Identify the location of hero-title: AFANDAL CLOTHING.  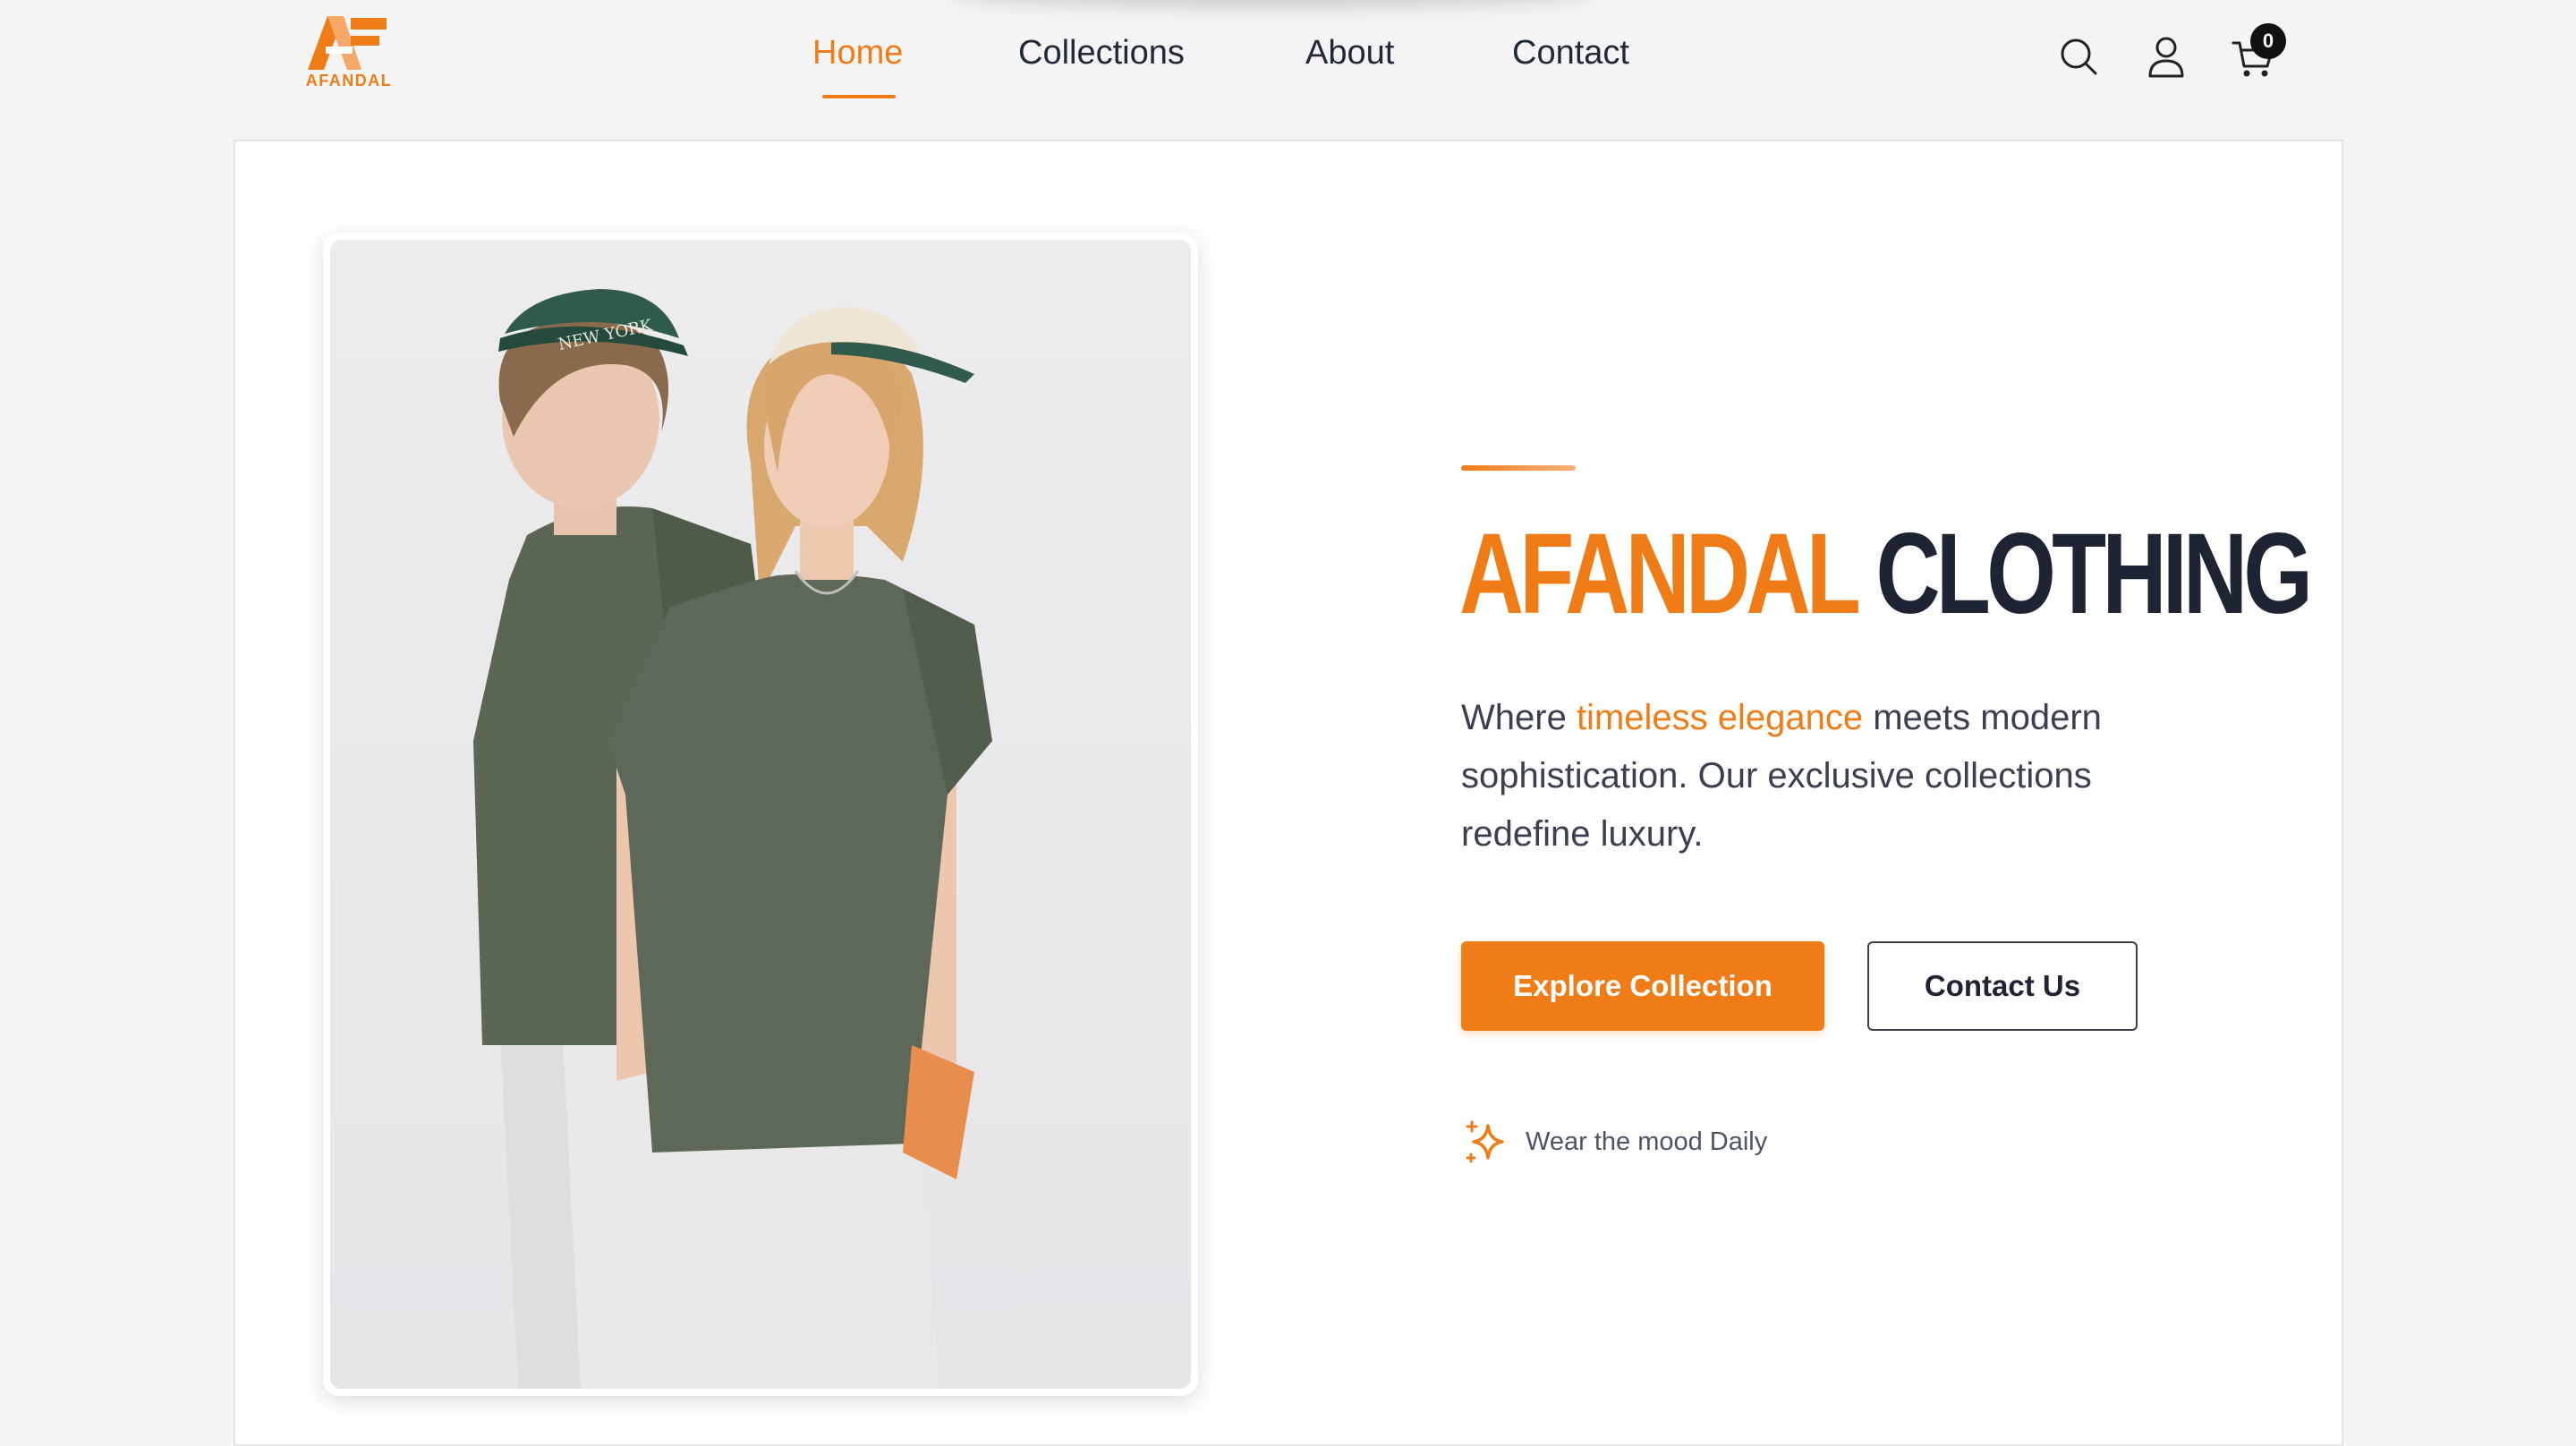
(1886, 574).